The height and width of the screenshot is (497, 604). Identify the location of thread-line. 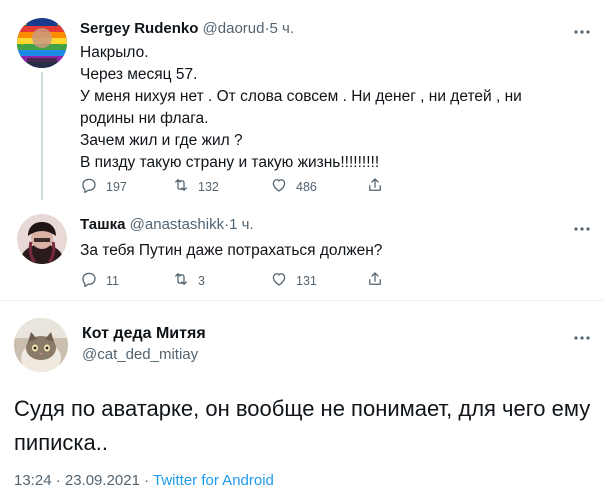
(42, 136).